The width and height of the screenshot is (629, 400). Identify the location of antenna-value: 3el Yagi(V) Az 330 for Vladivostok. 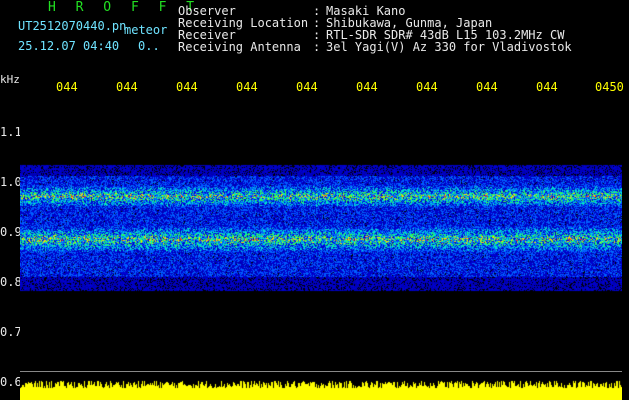
(449, 47).